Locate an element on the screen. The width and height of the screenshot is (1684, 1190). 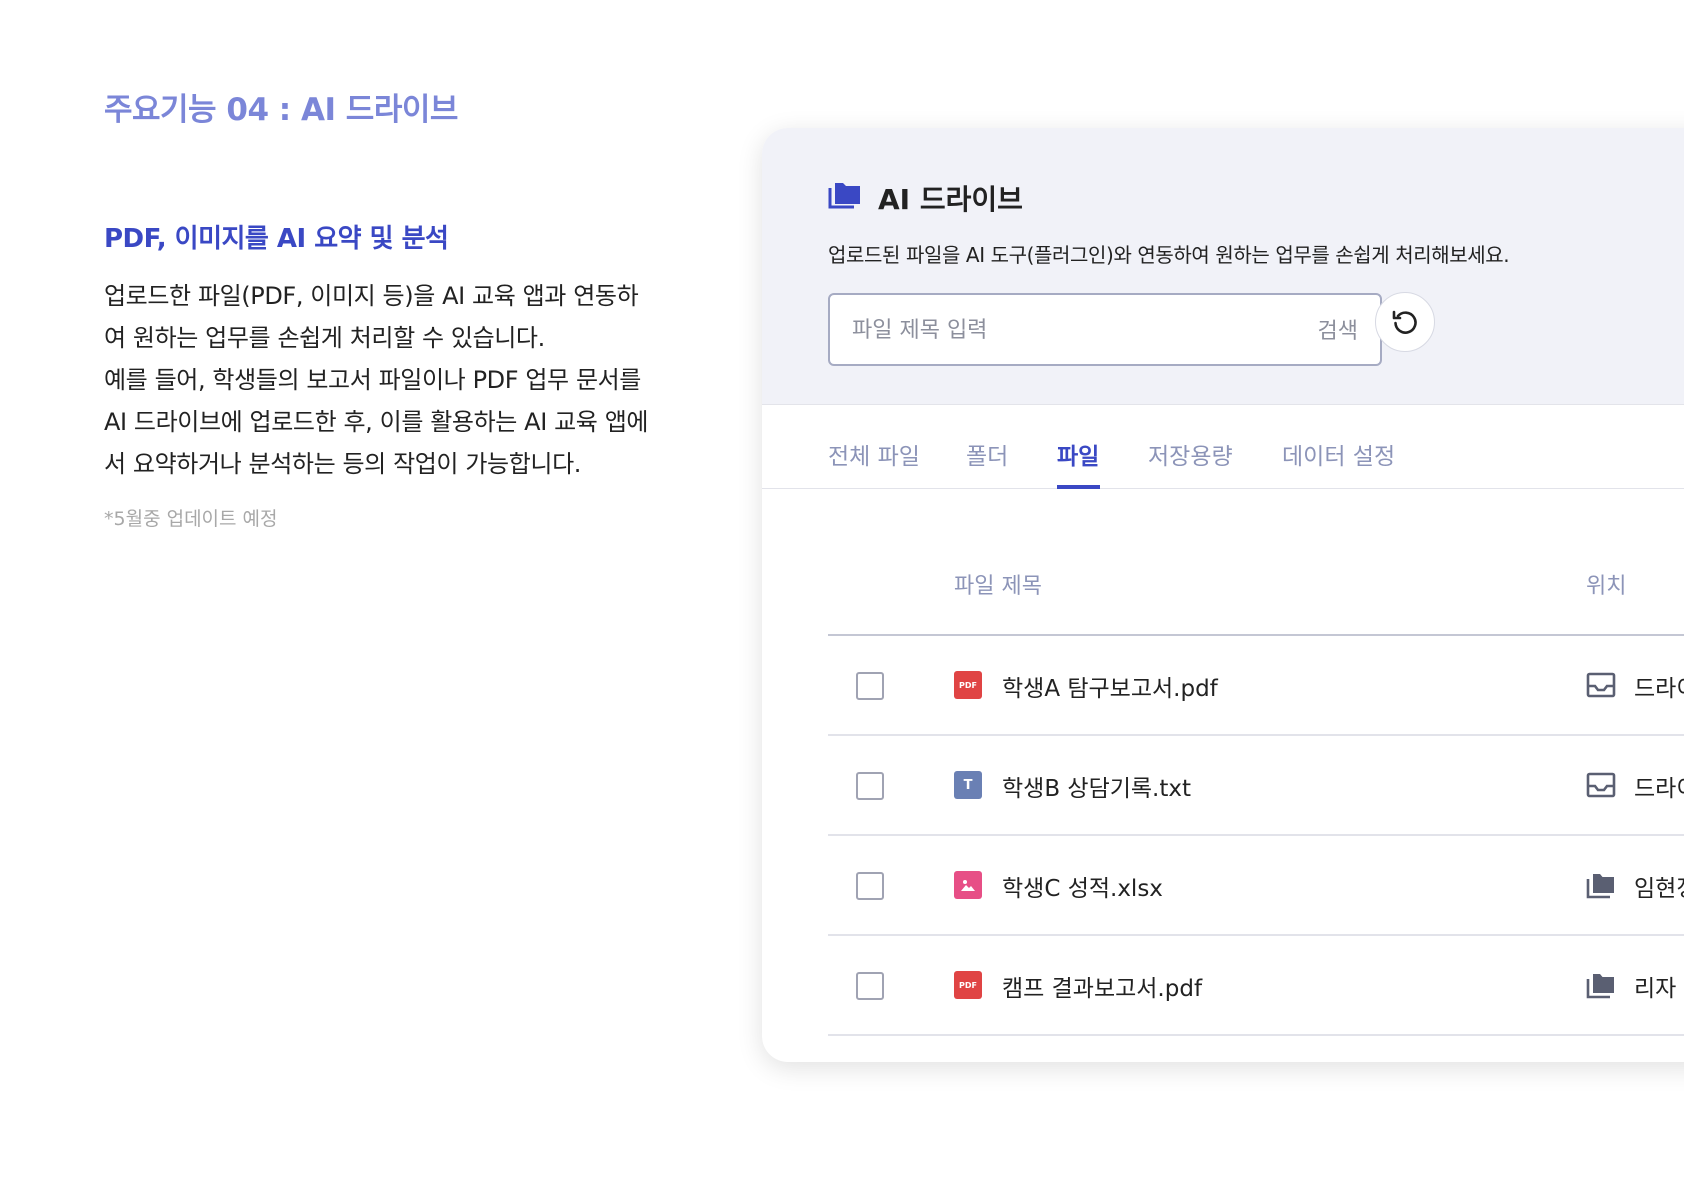
file-location: 임현정 is located at coordinates (1659, 889).